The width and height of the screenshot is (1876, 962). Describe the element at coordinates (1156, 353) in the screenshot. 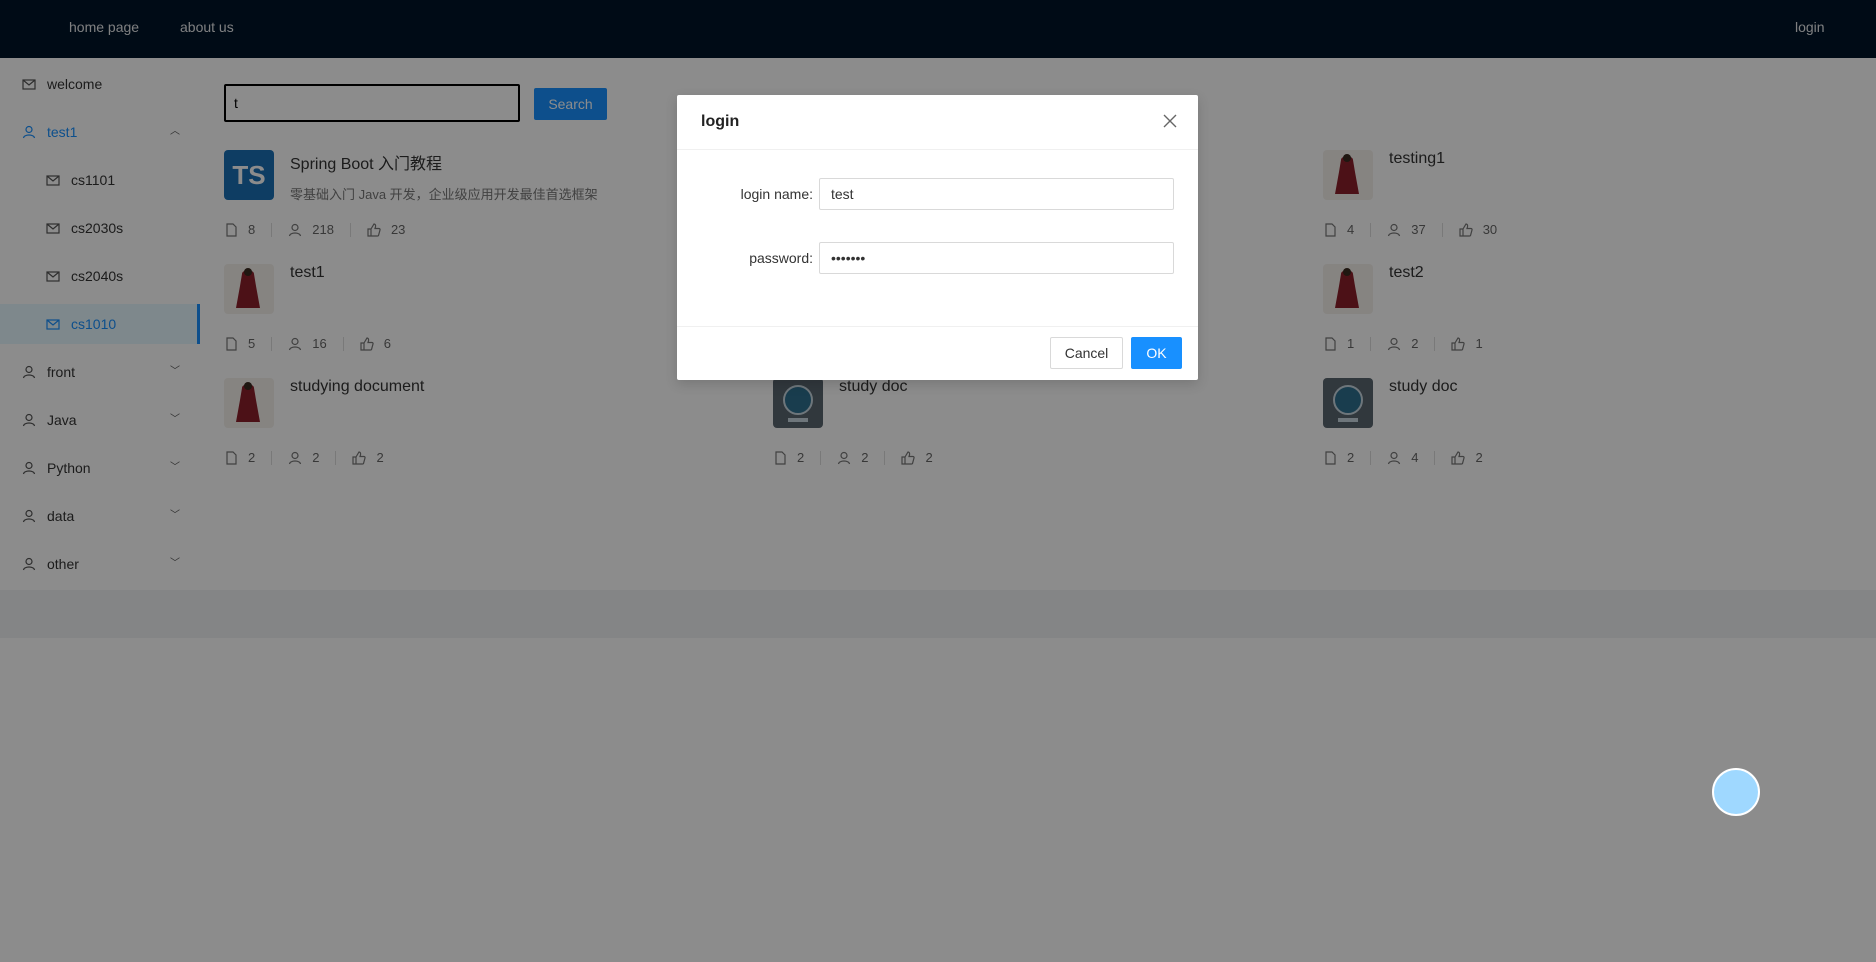

I see `ok-button: OK` at that location.